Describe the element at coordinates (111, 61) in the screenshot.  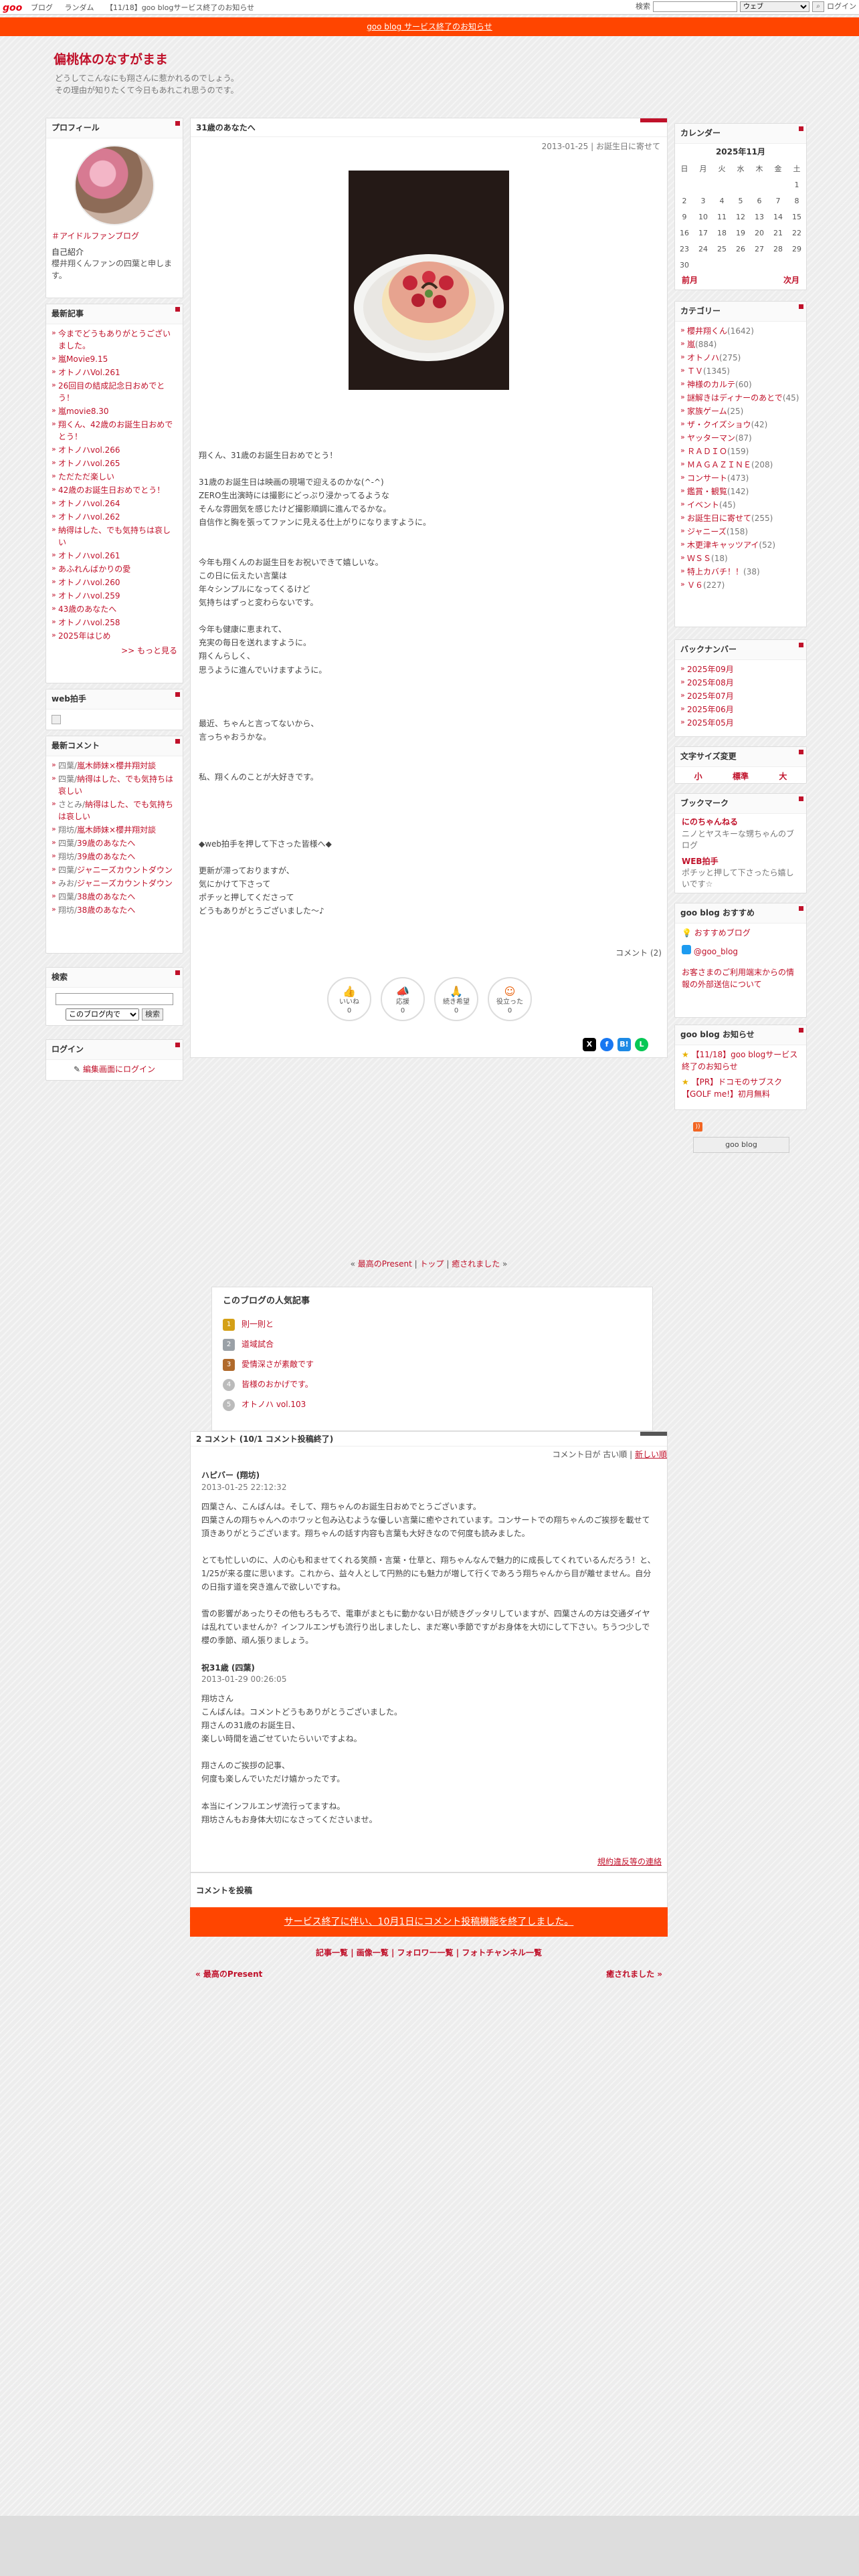
I see `blog-title: 偏桃体のなすがまま` at that location.